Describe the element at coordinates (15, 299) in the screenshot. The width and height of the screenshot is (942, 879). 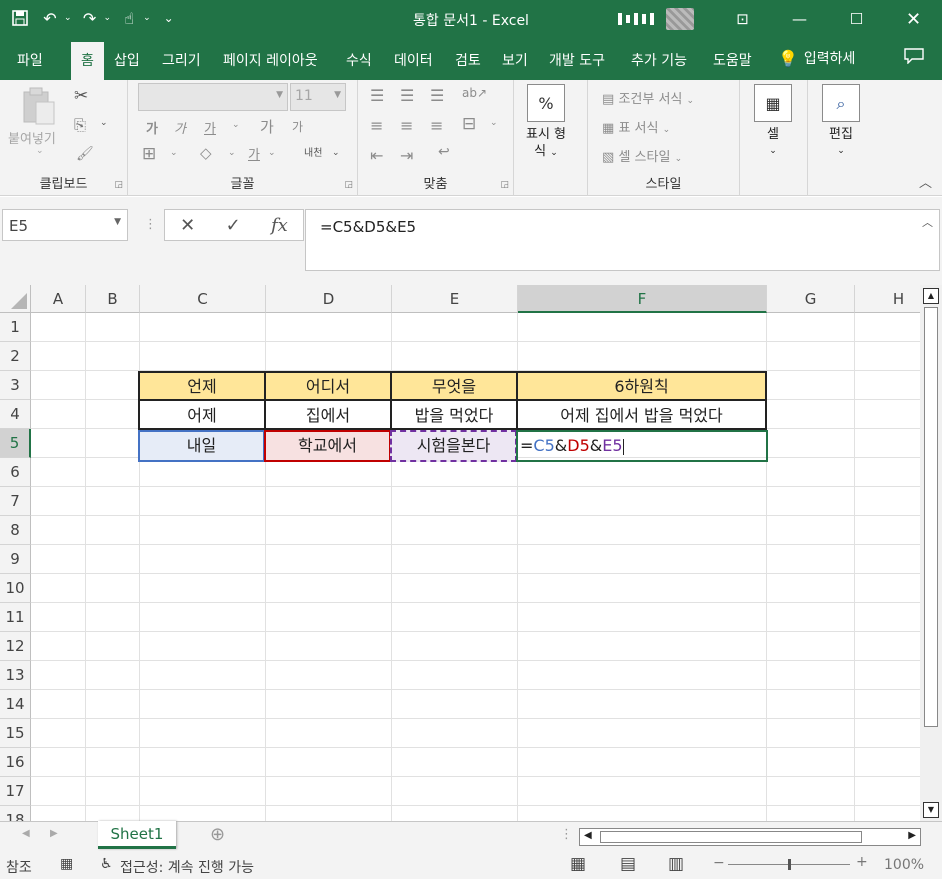
I see `select-all-corner` at that location.